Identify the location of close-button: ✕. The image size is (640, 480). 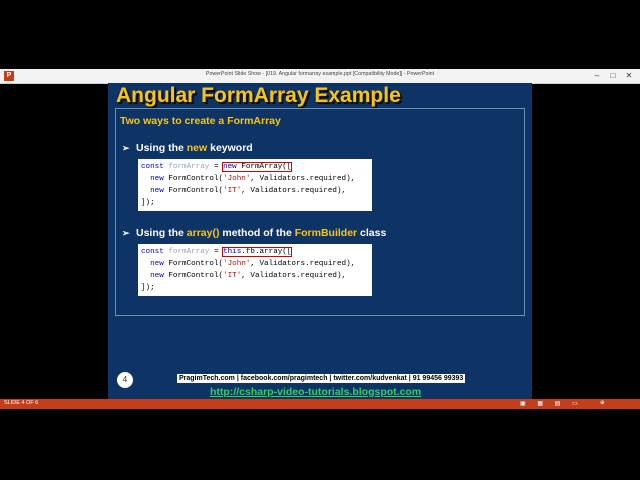
(629, 76).